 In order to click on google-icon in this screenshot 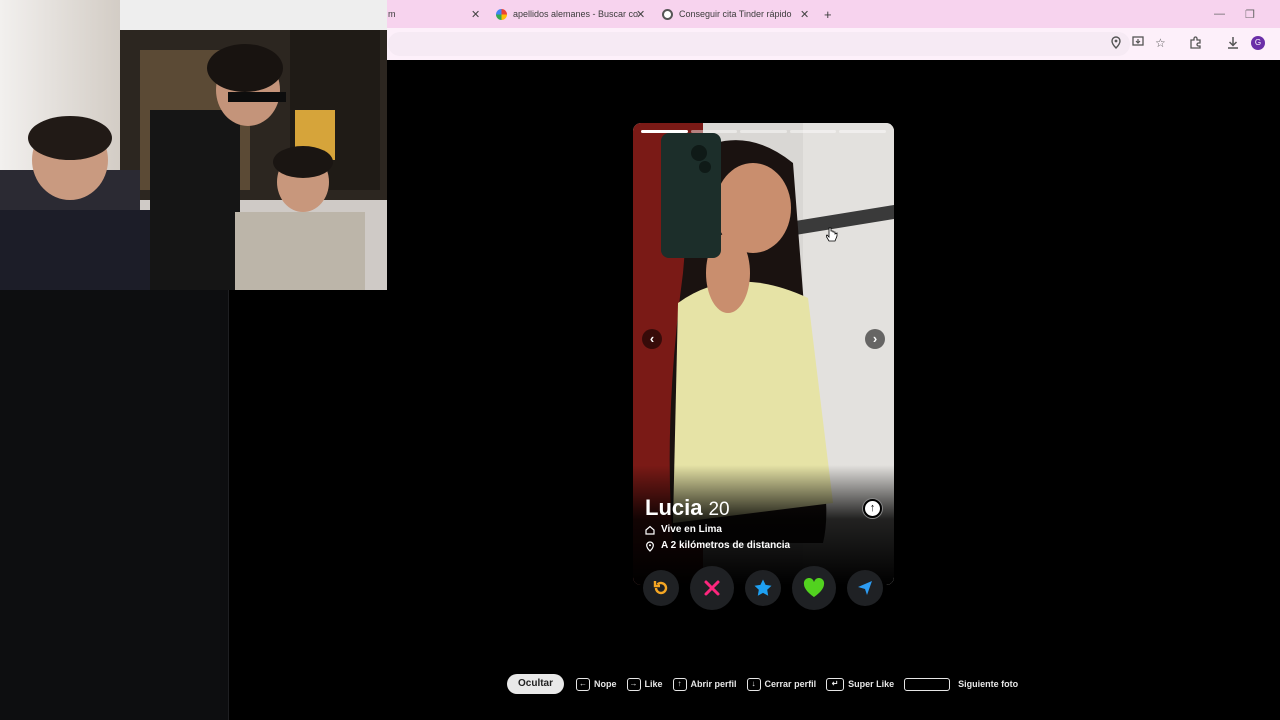, I will do `click(501, 14)`.